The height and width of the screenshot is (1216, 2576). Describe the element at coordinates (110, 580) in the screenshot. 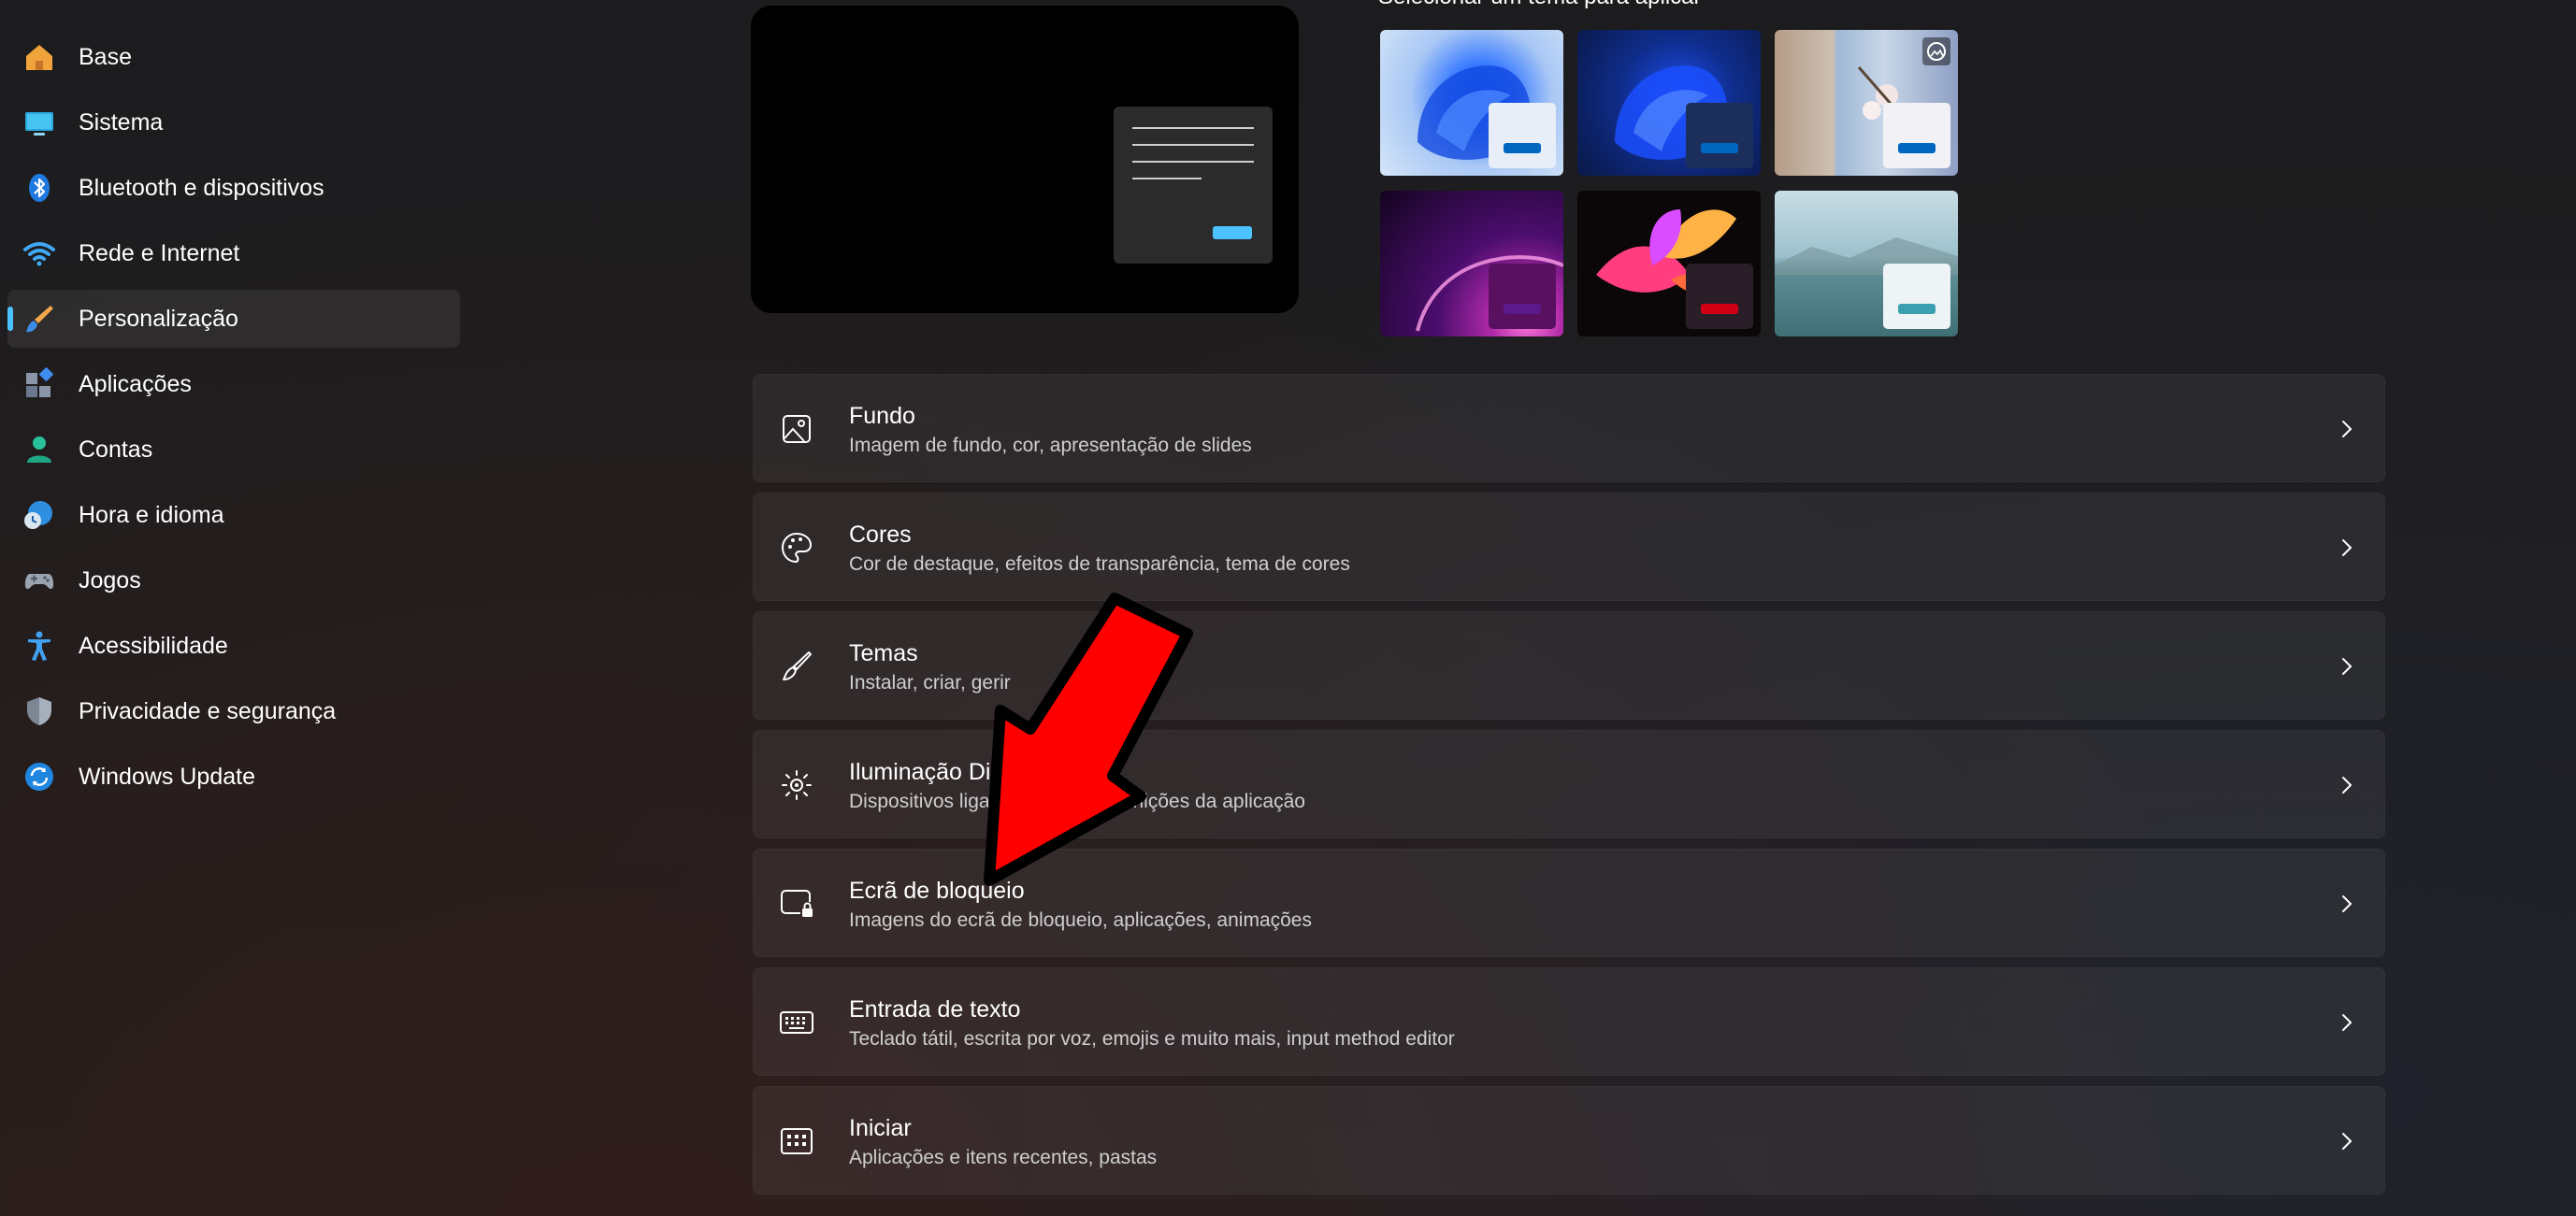

I see `sidebar-item-label: Jogos` at that location.